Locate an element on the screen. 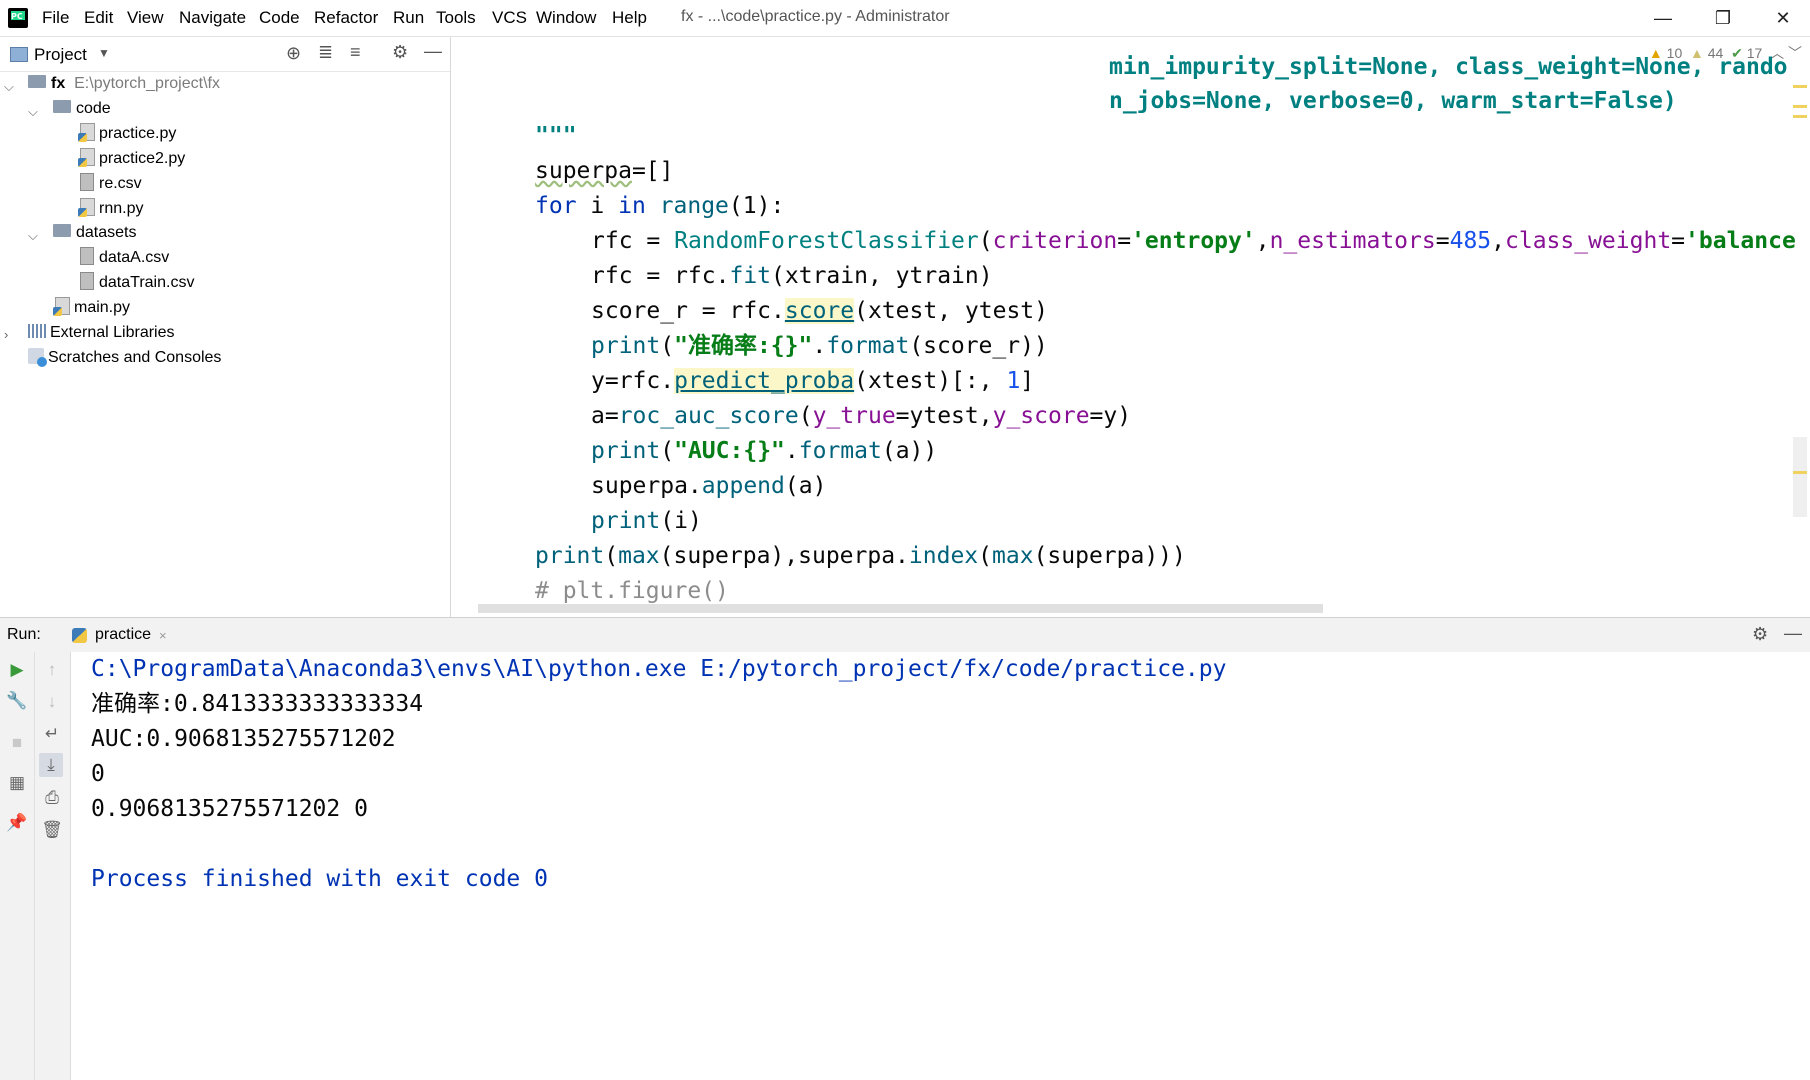 The height and width of the screenshot is (1080, 1810). menu-tools: Tools is located at coordinates (456, 18).